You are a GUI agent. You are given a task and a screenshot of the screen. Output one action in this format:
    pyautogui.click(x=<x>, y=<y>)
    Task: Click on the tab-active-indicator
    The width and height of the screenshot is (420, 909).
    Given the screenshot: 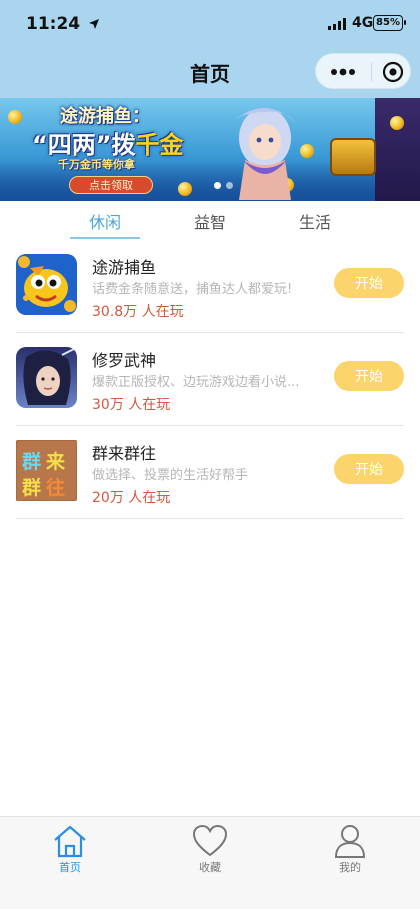 What is the action you would take?
    pyautogui.click(x=105, y=238)
    